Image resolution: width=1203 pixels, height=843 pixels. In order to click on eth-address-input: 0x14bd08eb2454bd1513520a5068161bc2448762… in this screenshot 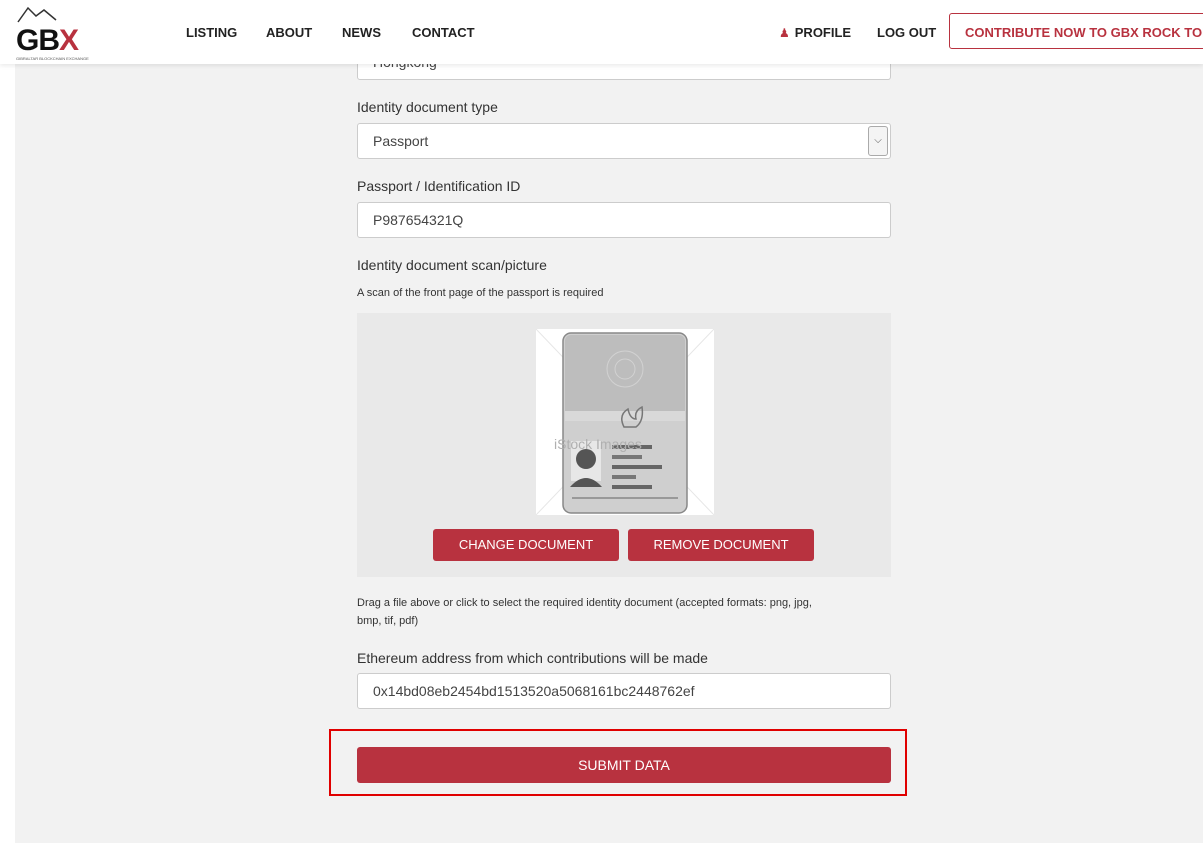, I will do `click(624, 691)`.